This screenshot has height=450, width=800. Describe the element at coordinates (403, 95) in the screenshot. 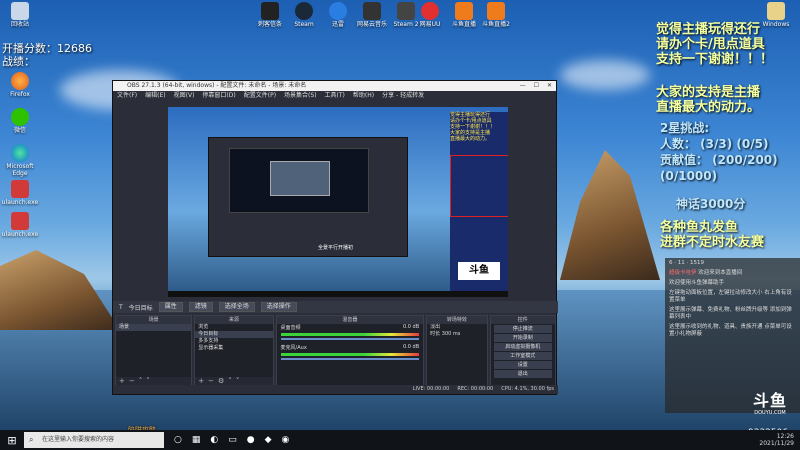

I see `menu-share: 分享 - 轻成转发` at that location.